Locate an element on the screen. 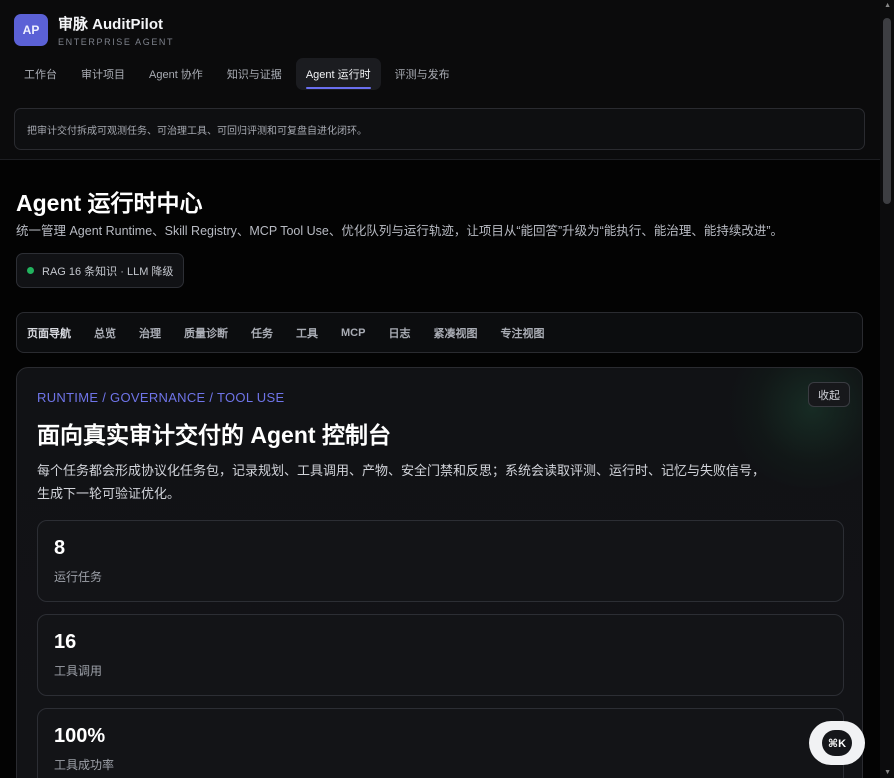  nav-tab-agent-runtime: Agent 运行时 is located at coordinates (338, 74).